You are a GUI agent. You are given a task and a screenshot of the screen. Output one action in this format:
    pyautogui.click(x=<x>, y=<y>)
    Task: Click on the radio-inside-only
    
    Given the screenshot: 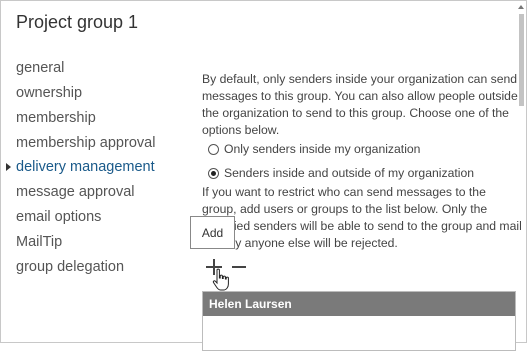 What is the action you would take?
    pyautogui.click(x=213, y=149)
    